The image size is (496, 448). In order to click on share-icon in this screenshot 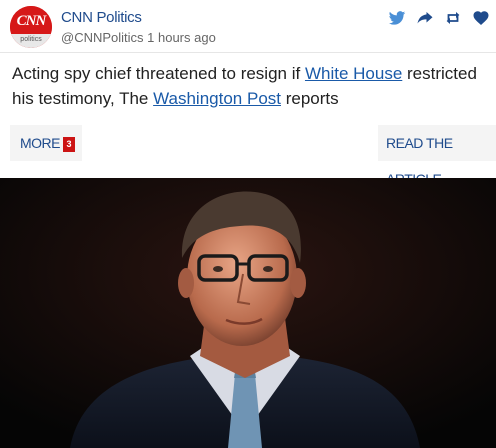, I will do `click(425, 18)`.